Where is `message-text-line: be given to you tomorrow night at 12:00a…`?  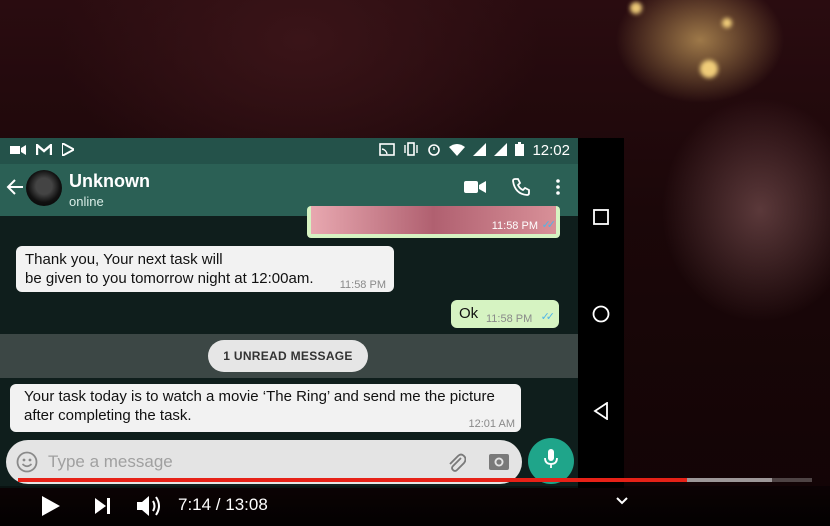 message-text-line: be given to you tomorrow night at 12:00a… is located at coordinates (169, 278).